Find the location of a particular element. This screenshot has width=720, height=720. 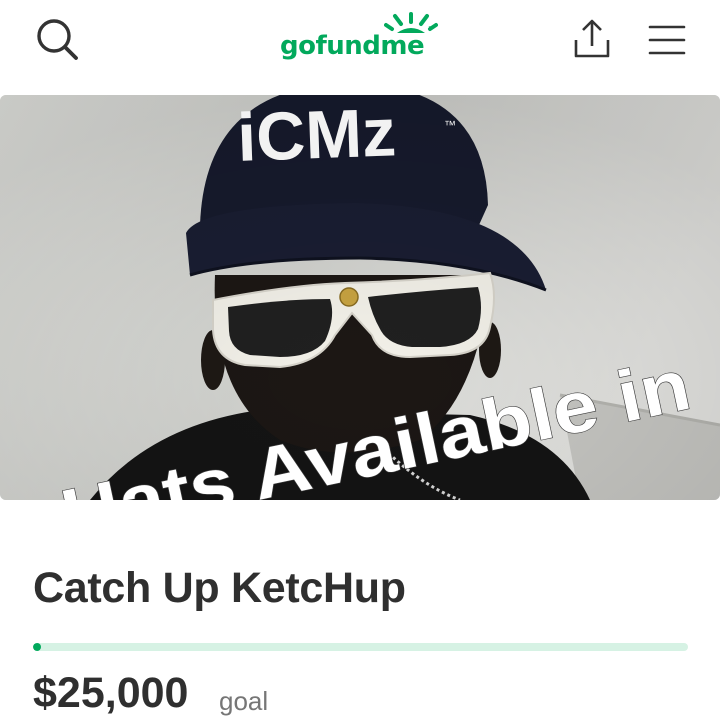

goal-amount: $25,000 is located at coordinates (111, 693).